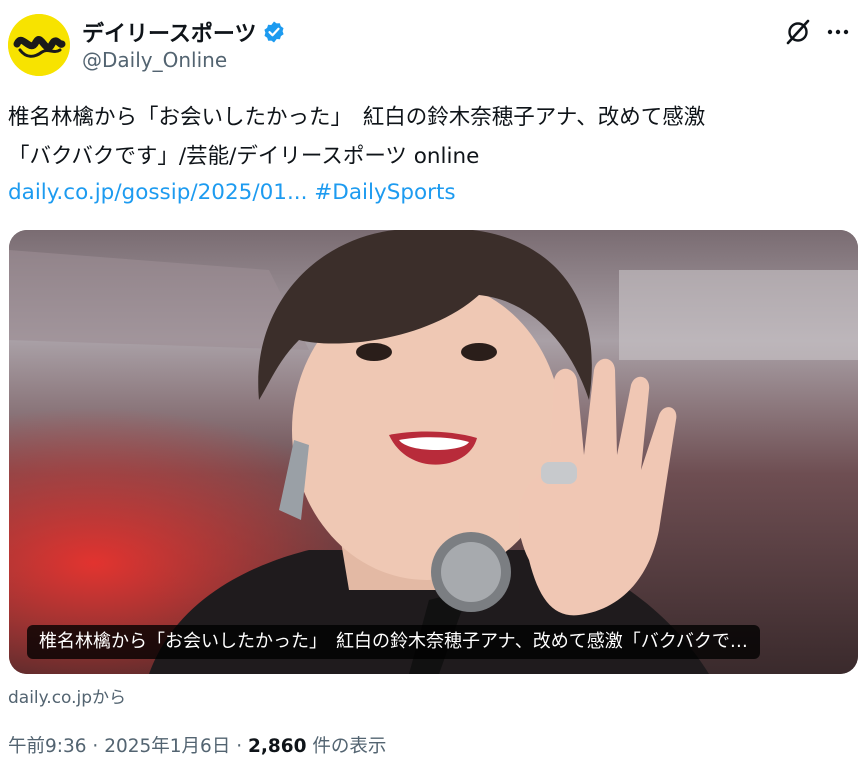 This screenshot has height=768, width=862. What do you see at coordinates (167, 745) in the screenshot?
I see `tweet-date: 2025年1月6日` at bounding box center [167, 745].